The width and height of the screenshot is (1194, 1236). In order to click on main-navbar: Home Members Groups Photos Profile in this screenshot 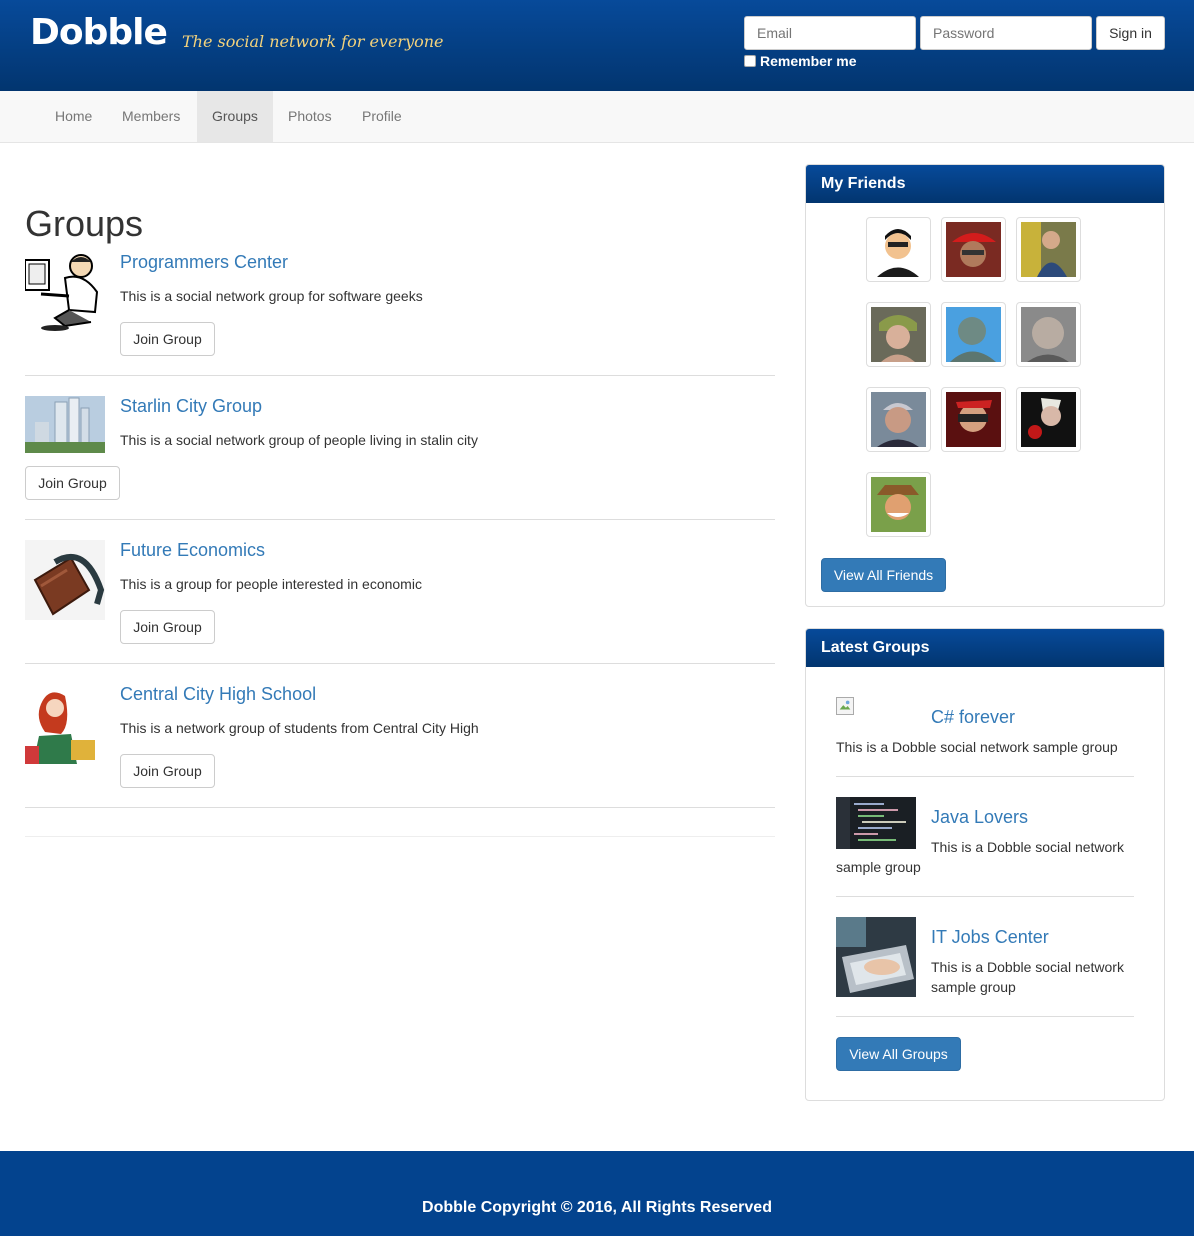, I will do `click(597, 117)`.